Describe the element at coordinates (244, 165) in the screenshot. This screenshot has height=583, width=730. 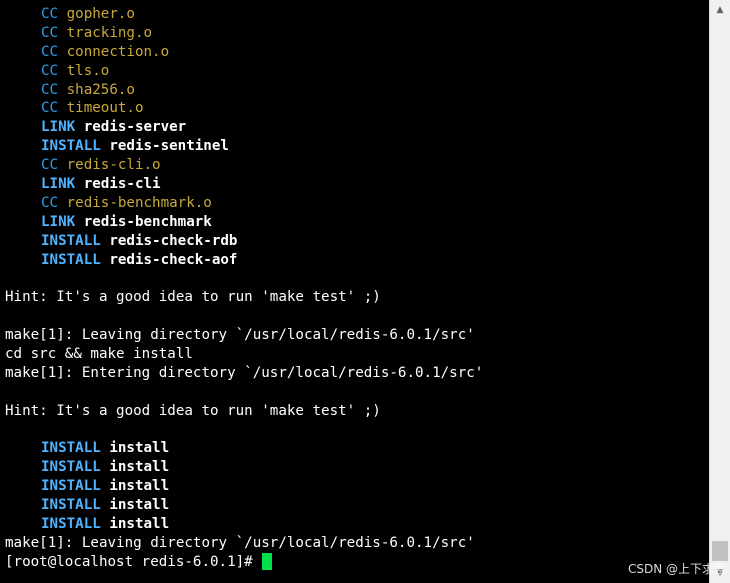
I see `build-line: CC redis-cli.o` at that location.